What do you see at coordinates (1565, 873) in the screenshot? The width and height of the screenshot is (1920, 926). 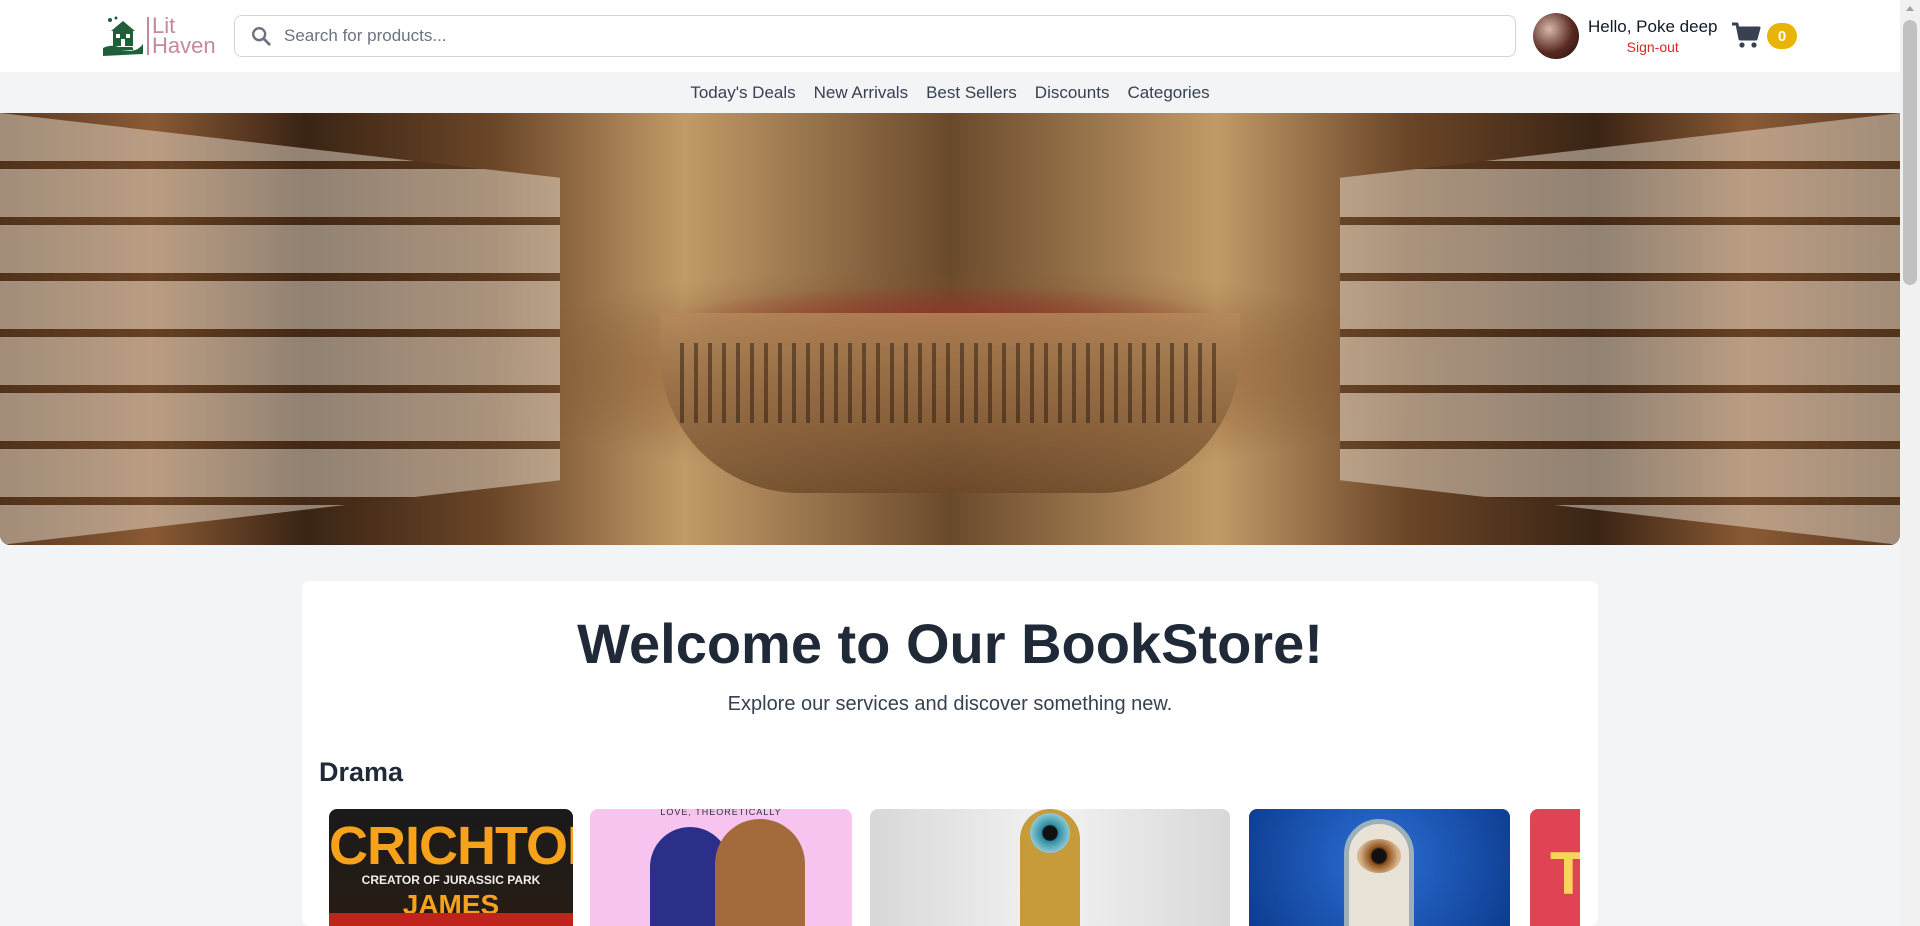 I see `book-cover-title: T` at bounding box center [1565, 873].